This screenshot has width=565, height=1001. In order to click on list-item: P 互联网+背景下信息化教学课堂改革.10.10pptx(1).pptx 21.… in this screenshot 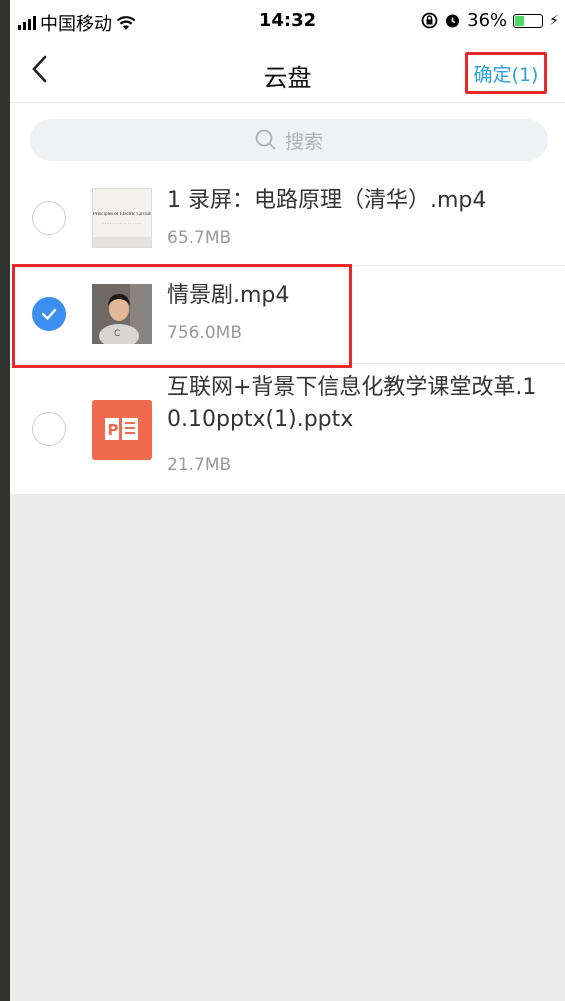, I will do `click(287, 429)`.